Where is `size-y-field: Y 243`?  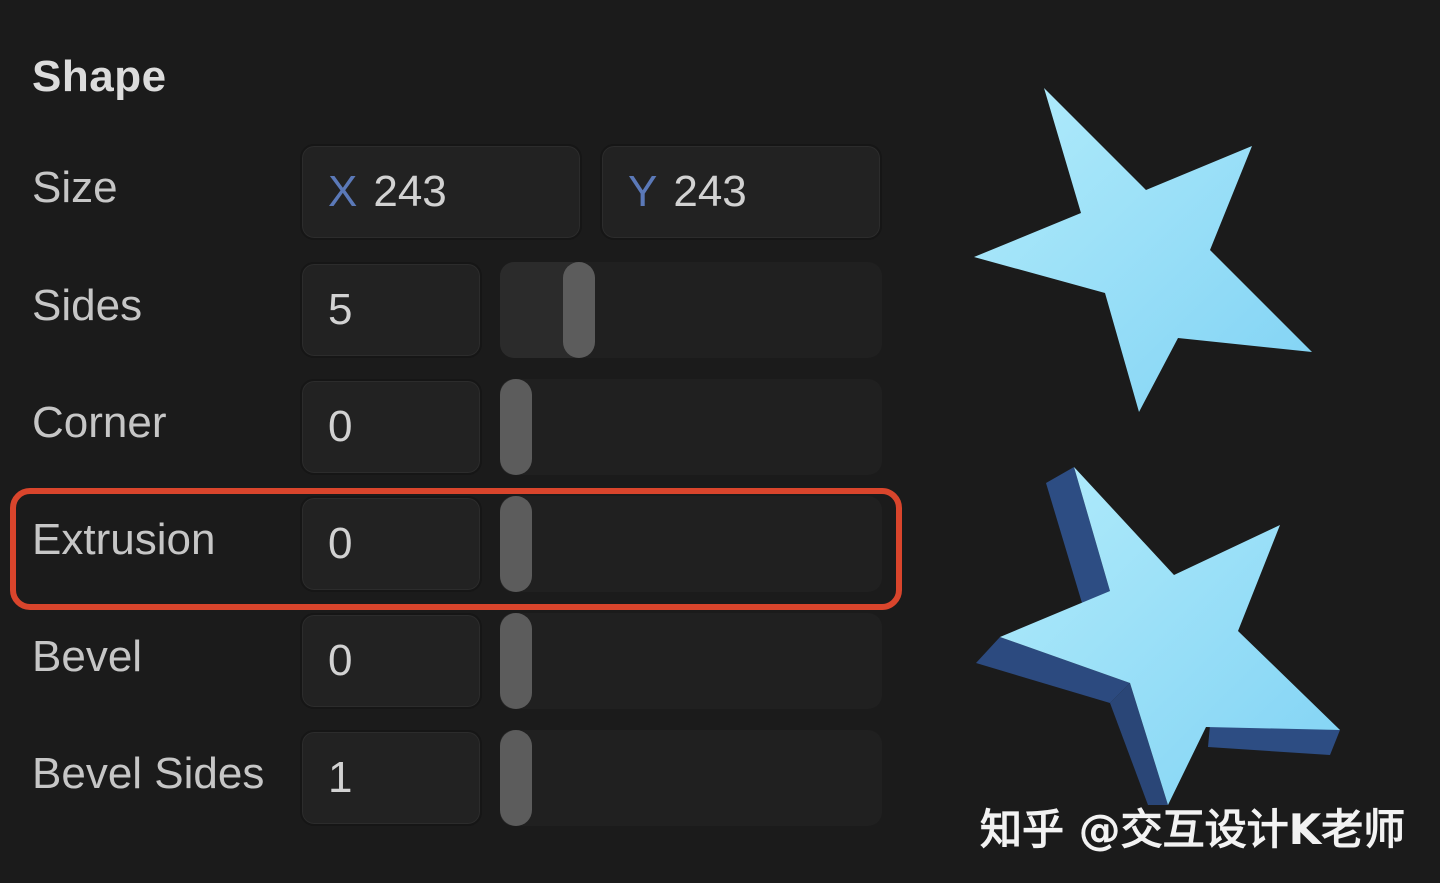
size-y-field: Y 243 is located at coordinates (741, 192).